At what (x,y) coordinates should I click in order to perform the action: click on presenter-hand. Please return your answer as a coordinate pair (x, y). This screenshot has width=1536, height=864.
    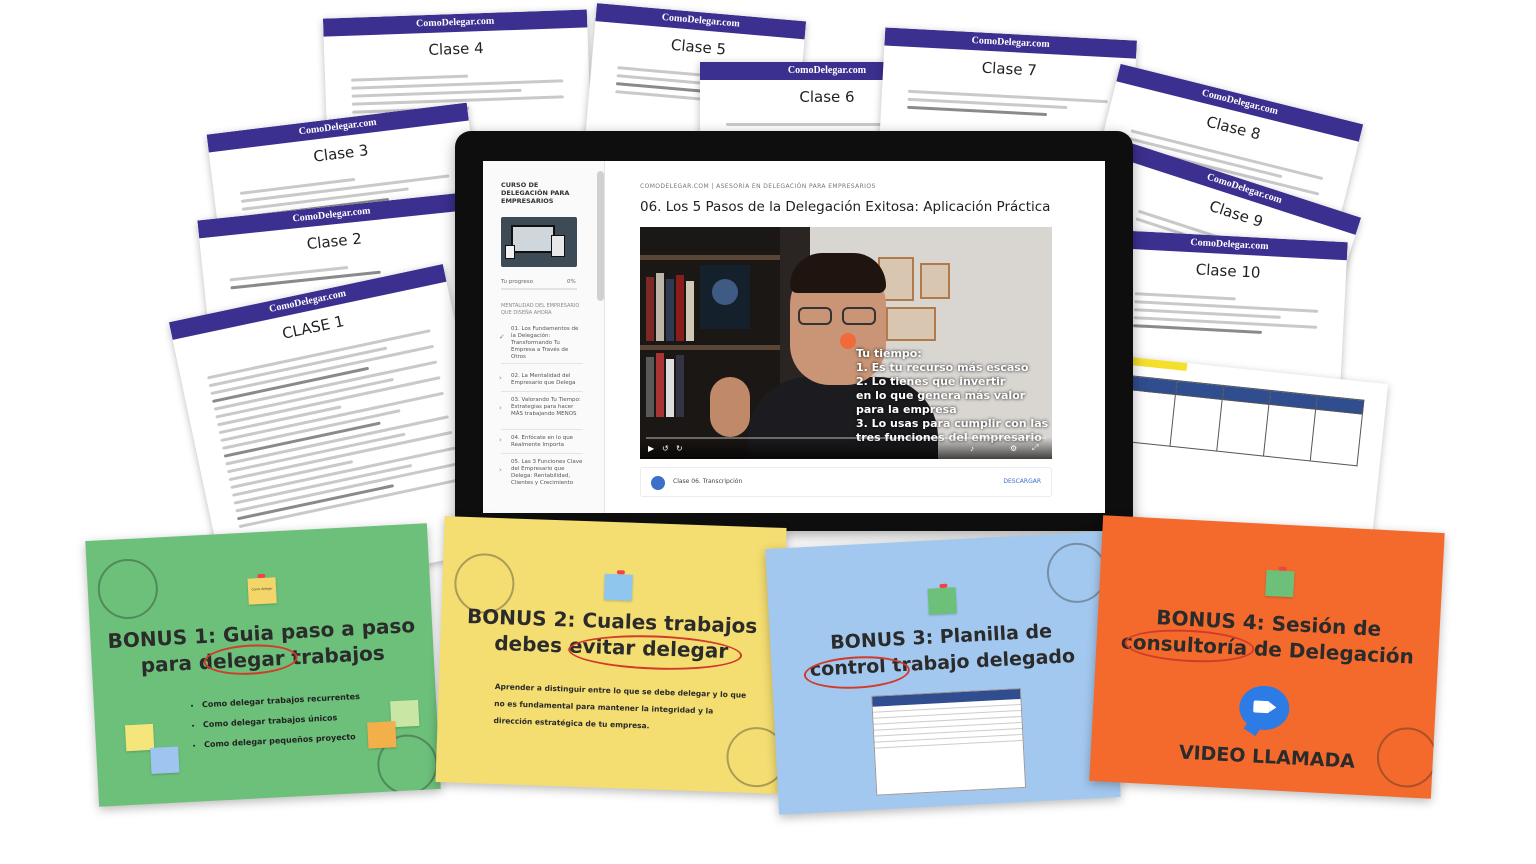
    Looking at the image, I should click on (730, 407).